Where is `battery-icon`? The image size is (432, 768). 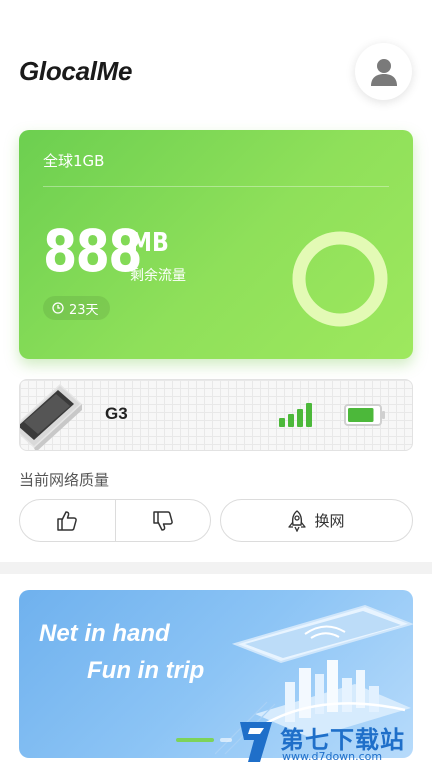 battery-icon is located at coordinates (364, 415).